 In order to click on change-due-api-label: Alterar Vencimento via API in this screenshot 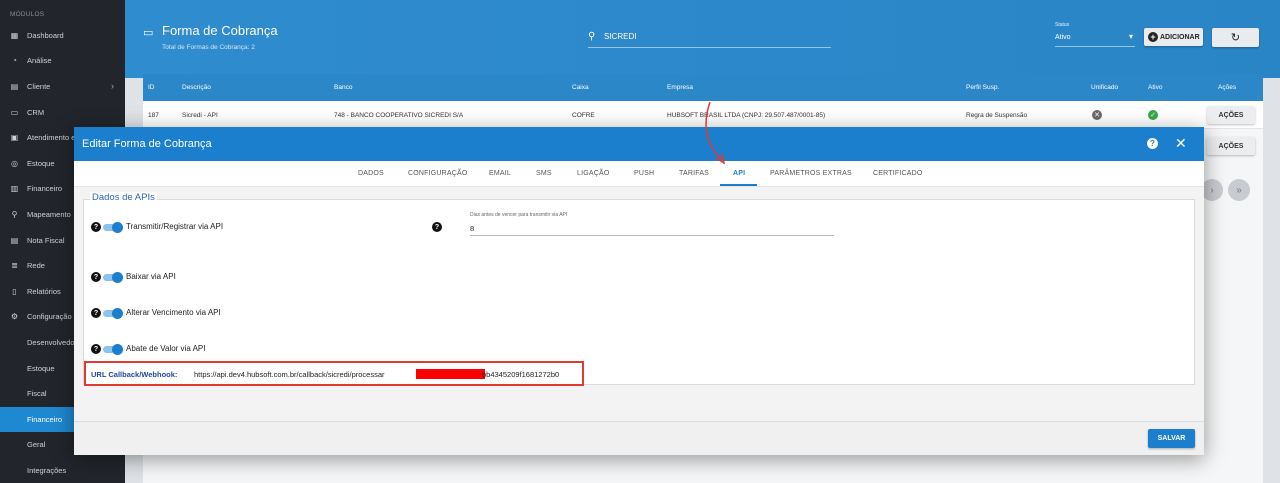, I will do `click(173, 312)`.